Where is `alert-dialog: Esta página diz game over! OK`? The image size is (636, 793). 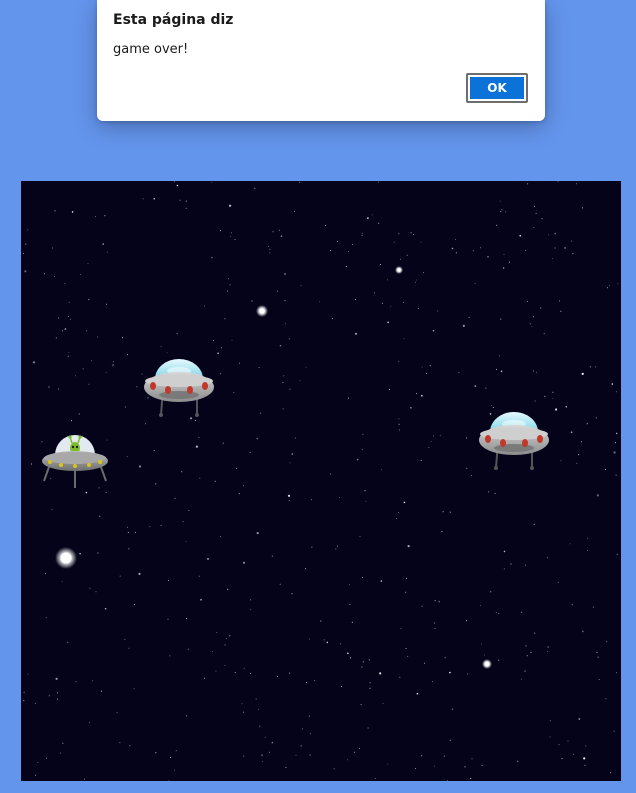
alert-dialog: Esta página diz game over! OK is located at coordinates (321, 60).